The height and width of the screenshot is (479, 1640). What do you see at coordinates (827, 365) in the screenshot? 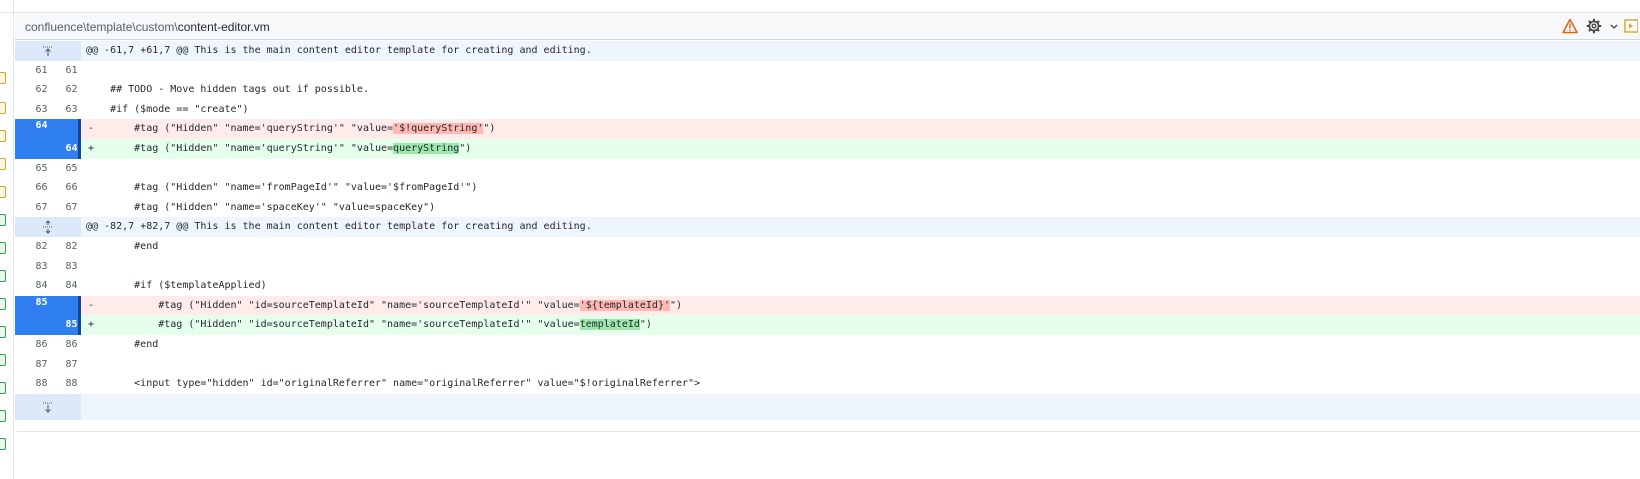
I see `diff-row: 87 87` at bounding box center [827, 365].